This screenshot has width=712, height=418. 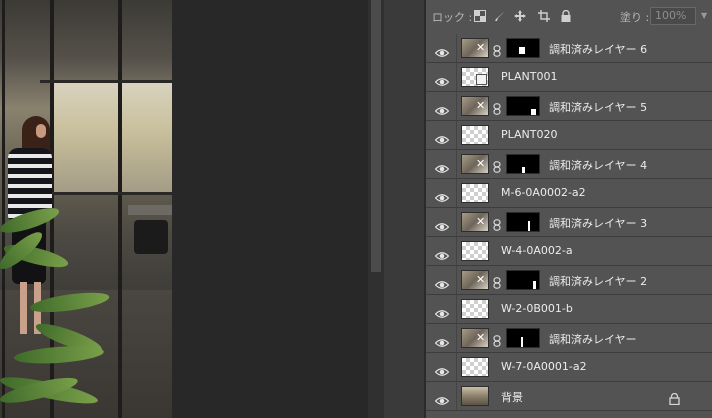 I want to click on layer-row: ✕ 調和済みレイヤー 6, so click(x=569, y=48).